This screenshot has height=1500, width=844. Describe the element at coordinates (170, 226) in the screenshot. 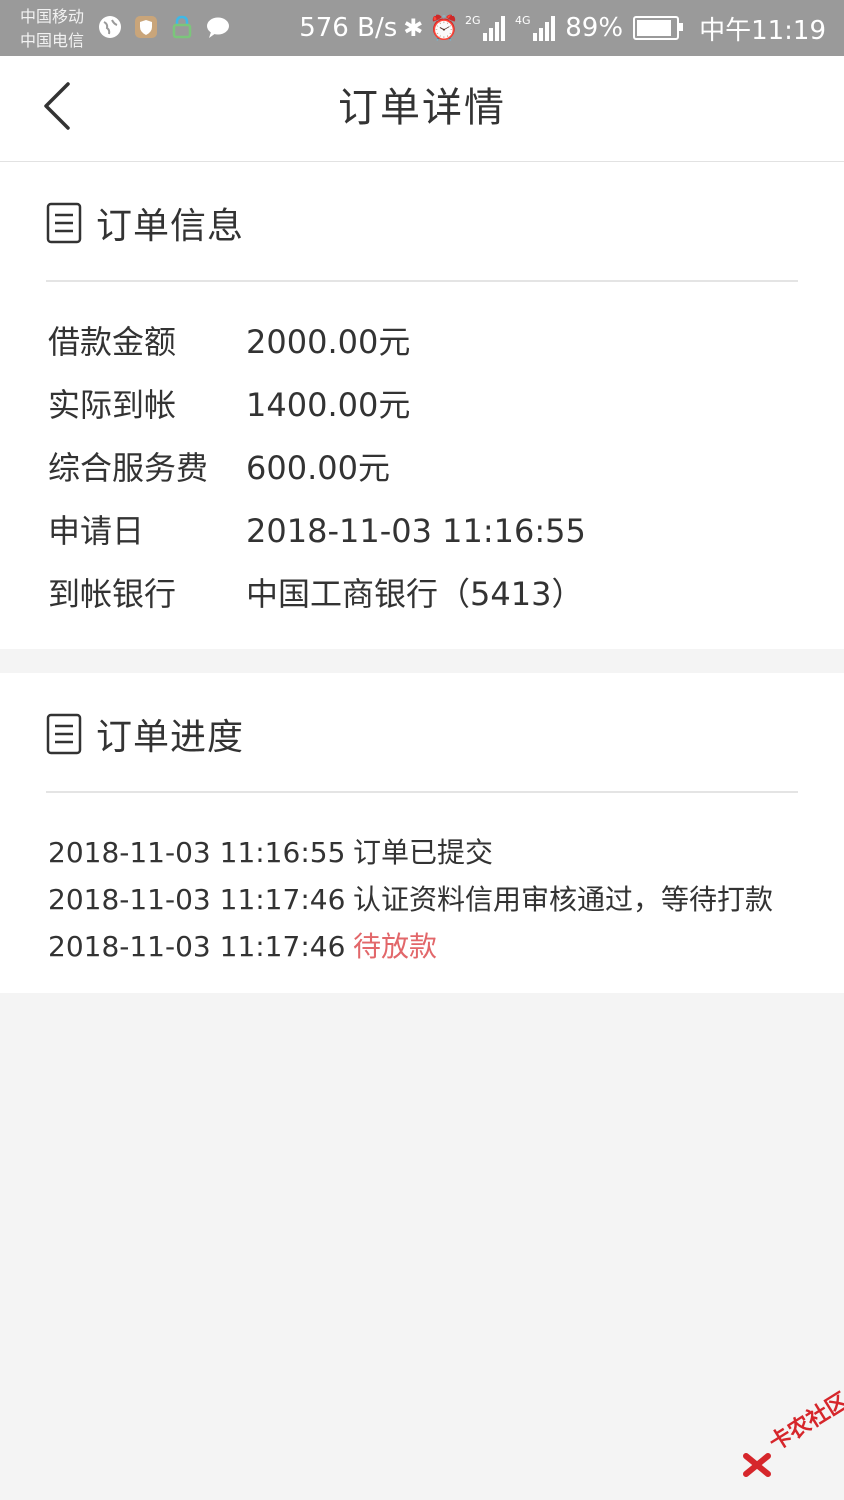

I see `order-info-title: 订单信息` at that location.